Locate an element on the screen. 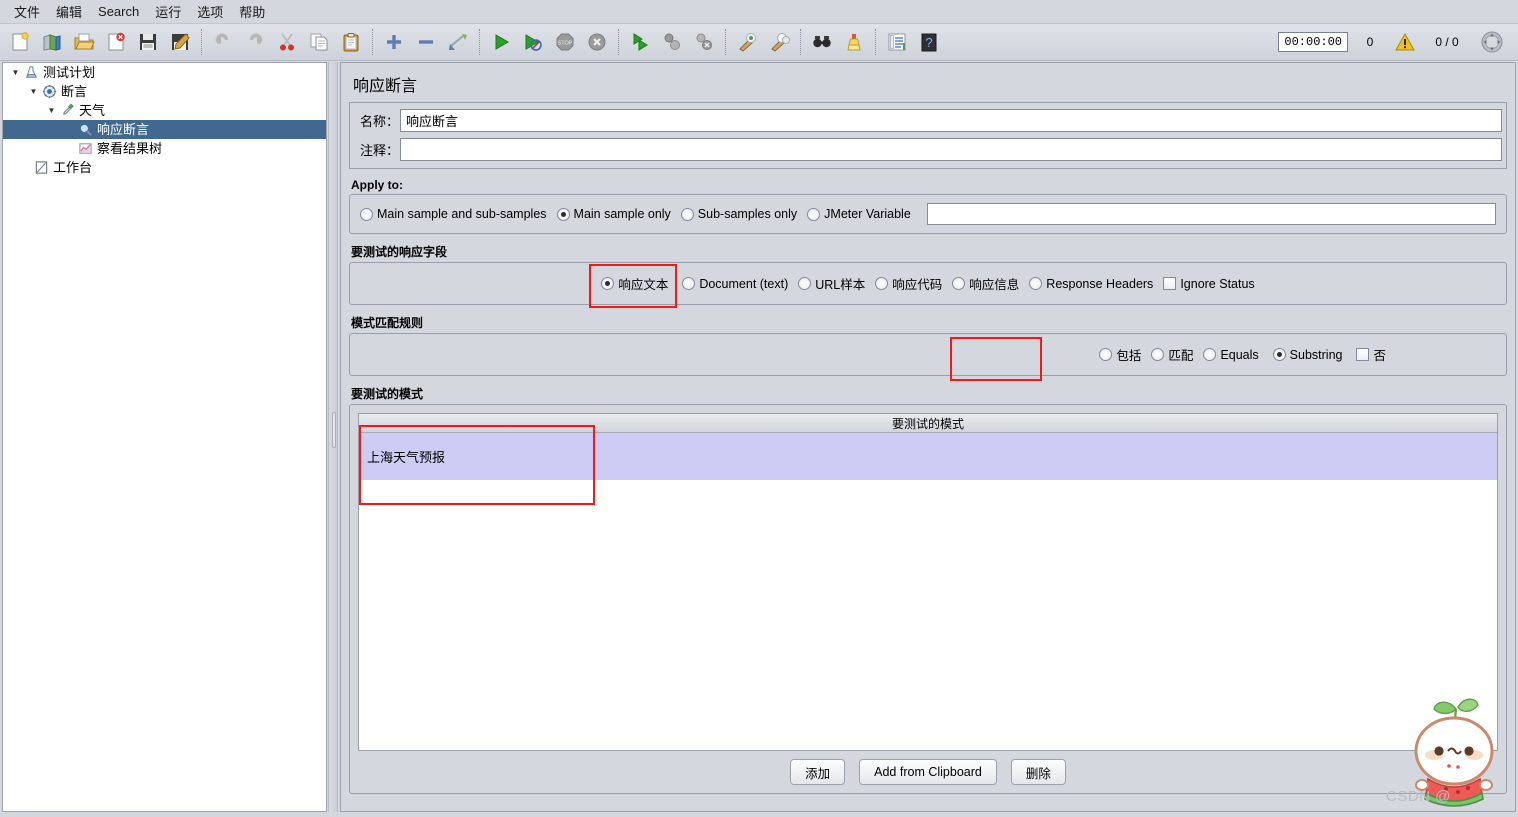 The height and width of the screenshot is (817, 1518). new-test-plan-icon is located at coordinates (20, 42).